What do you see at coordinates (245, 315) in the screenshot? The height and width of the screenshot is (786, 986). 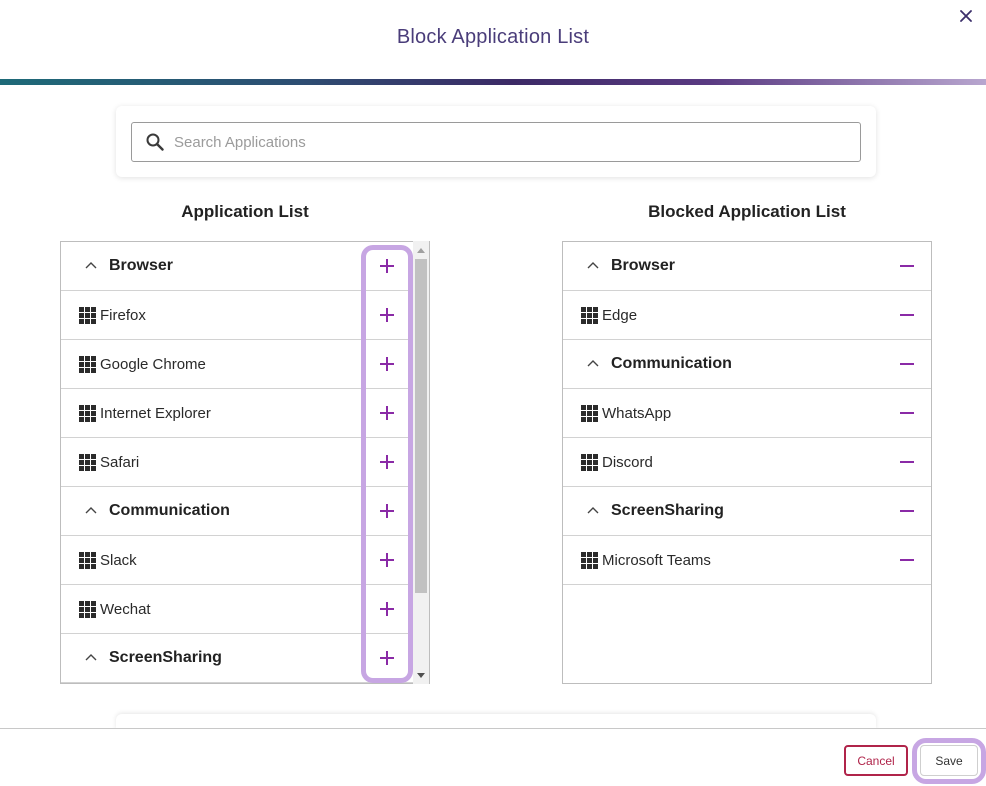 I see `app-row-firefox: Firefox` at bounding box center [245, 315].